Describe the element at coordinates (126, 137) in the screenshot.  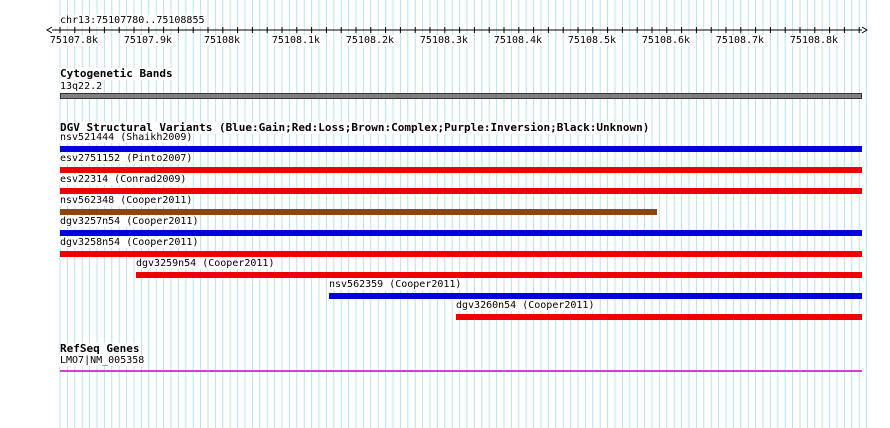
I see `variant-label: nsv521444 (Shaikh2009)` at that location.